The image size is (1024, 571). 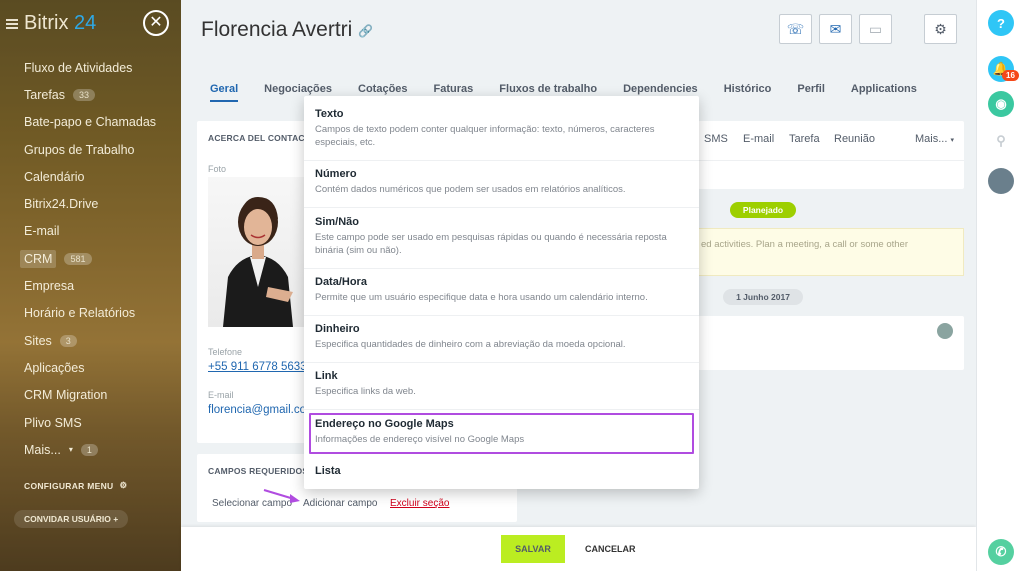 What do you see at coordinates (758, 139) in the screenshot?
I see `timeline-tab-email: E-mail` at bounding box center [758, 139].